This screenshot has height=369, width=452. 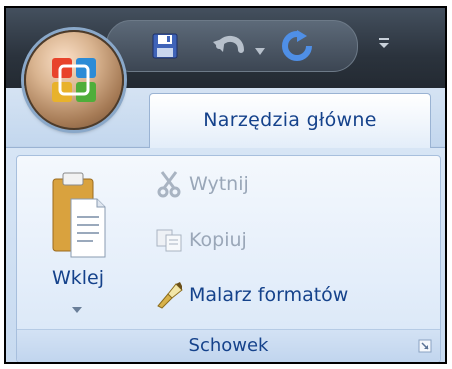 I want to click on format-painter-label: Malarz formatów, so click(x=269, y=295).